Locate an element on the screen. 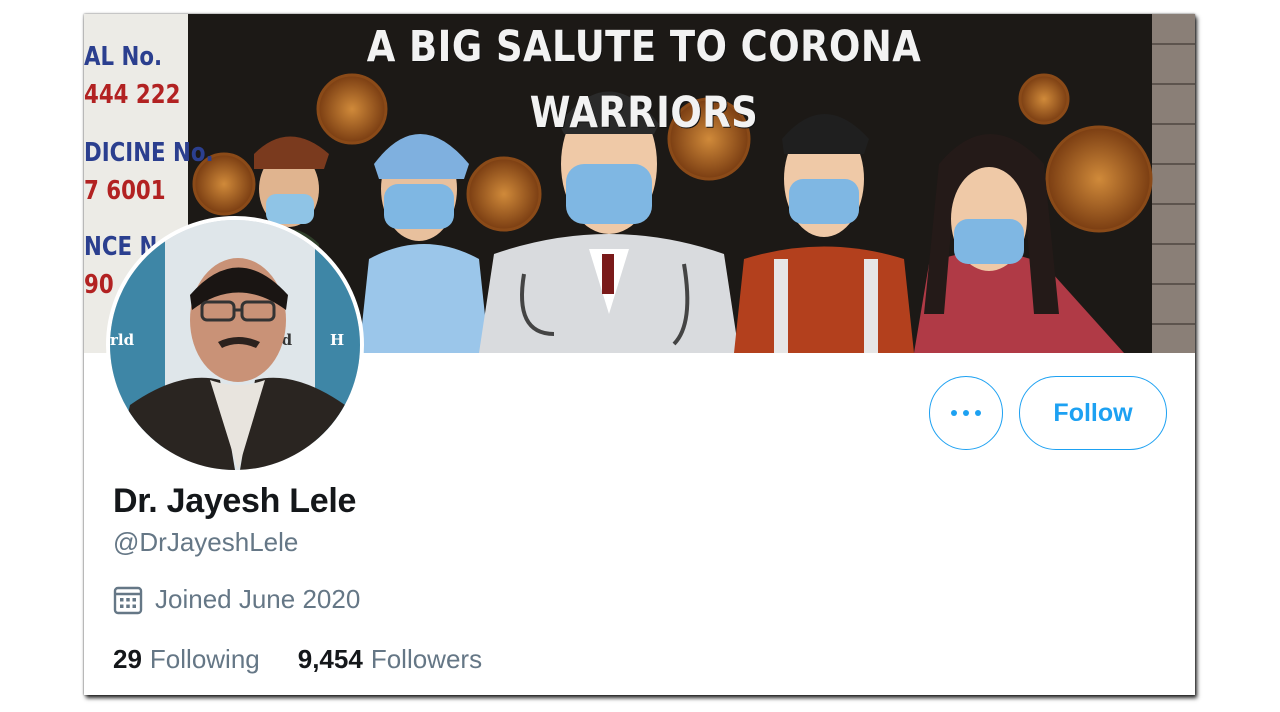 The width and height of the screenshot is (1280, 712). calendar-icon is located at coordinates (128, 600).